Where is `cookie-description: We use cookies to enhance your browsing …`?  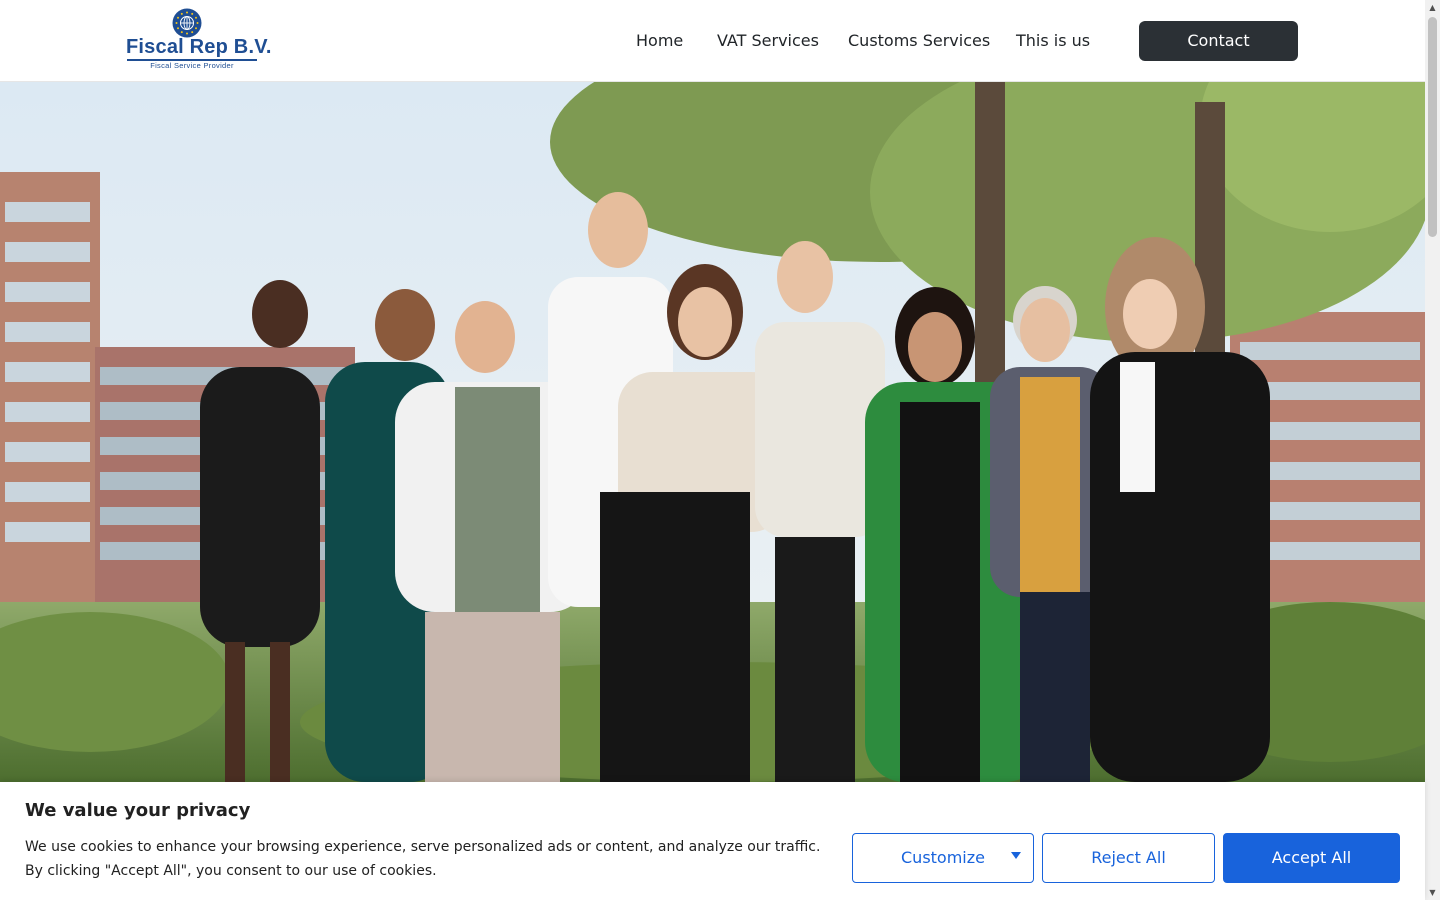
cookie-description: We use cookies to enhance your browsing … is located at coordinates (430, 859).